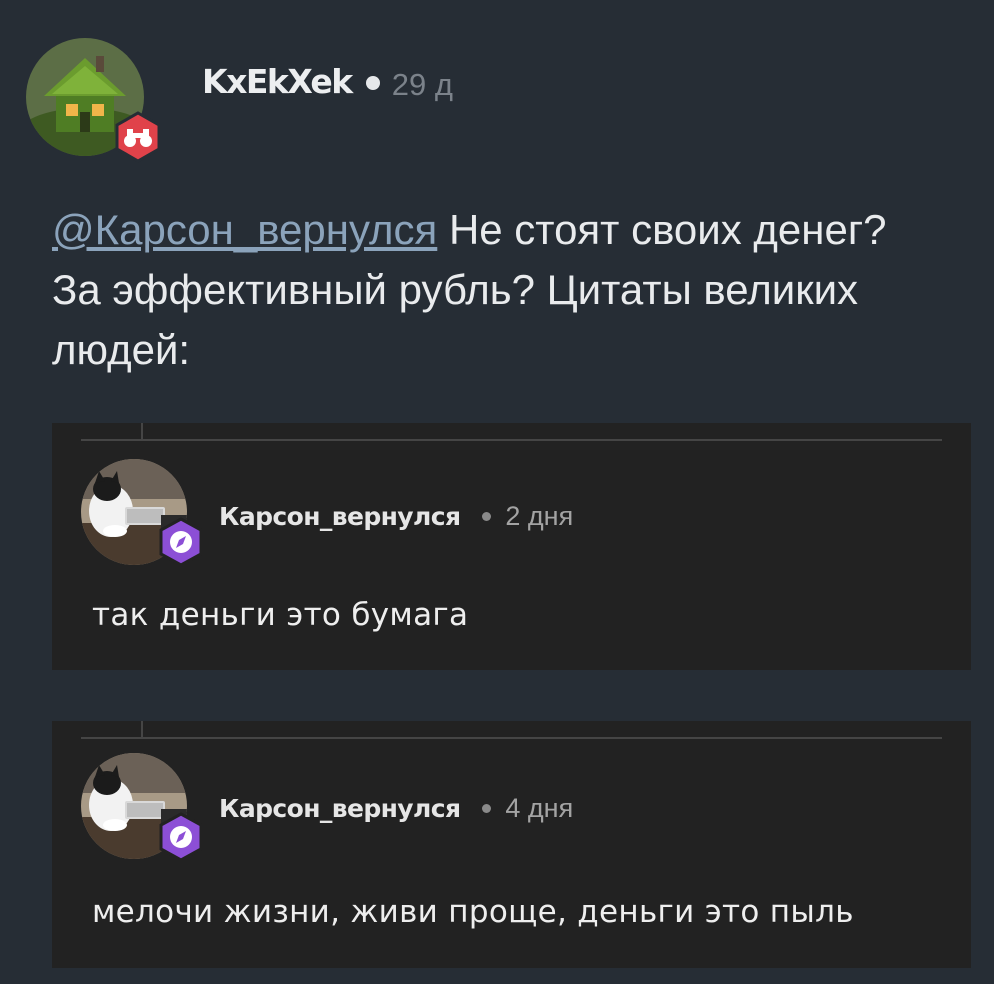  What do you see at coordinates (422, 84) in the screenshot?
I see `post-time: 29 д` at bounding box center [422, 84].